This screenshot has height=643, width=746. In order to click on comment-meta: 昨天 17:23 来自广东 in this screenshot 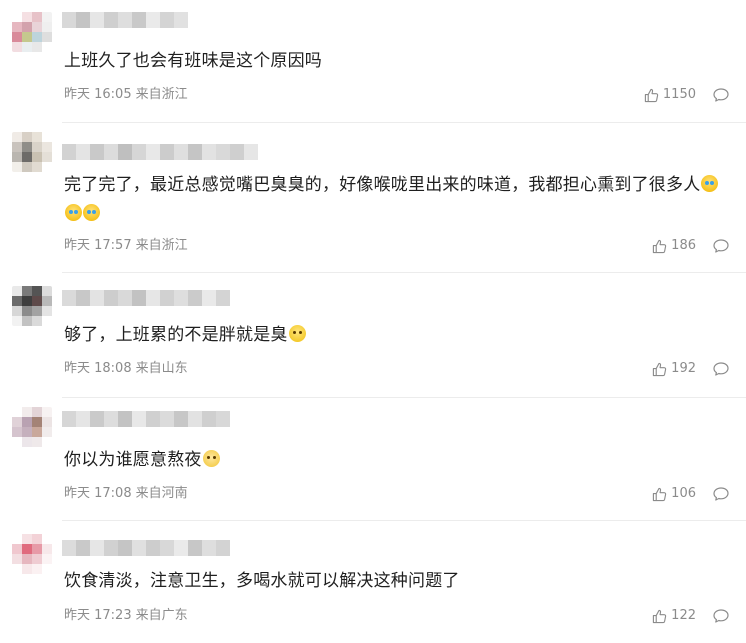, I will do `click(126, 616)`.